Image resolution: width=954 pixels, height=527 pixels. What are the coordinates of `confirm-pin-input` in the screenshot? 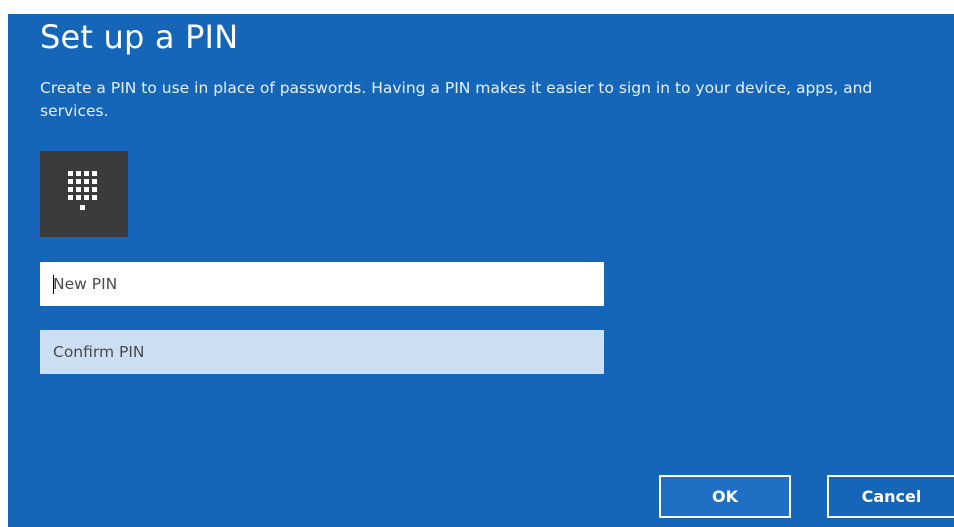 It's located at (322, 352).